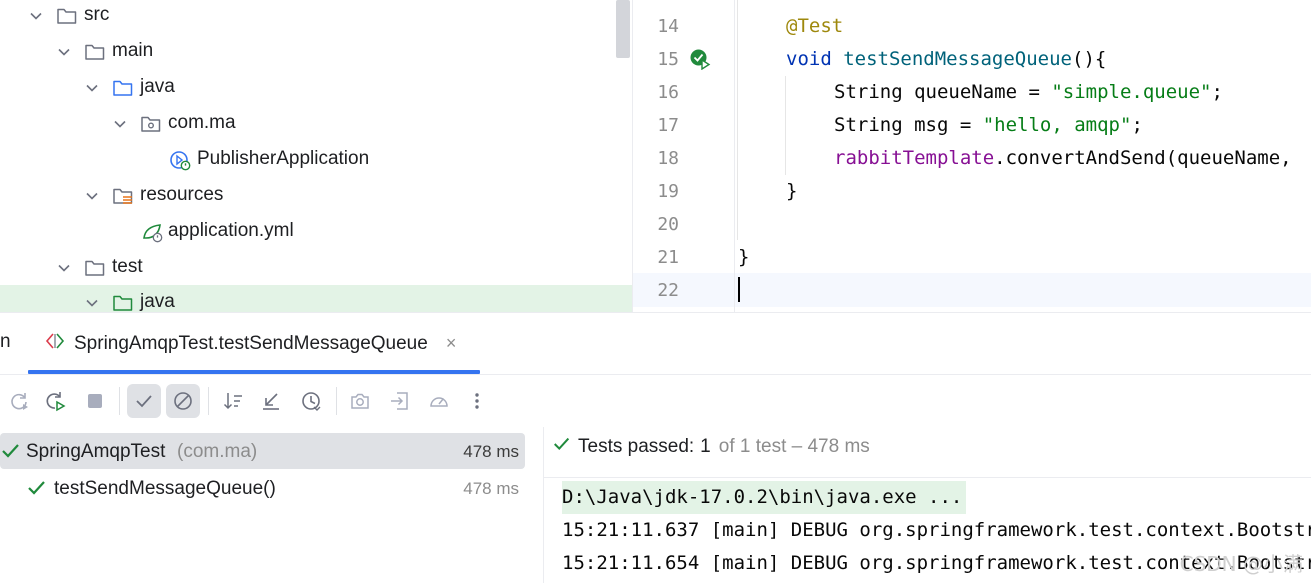 This screenshot has width=1311, height=583. Describe the element at coordinates (1089, 59) in the screenshot. I see `code-token: (){` at that location.